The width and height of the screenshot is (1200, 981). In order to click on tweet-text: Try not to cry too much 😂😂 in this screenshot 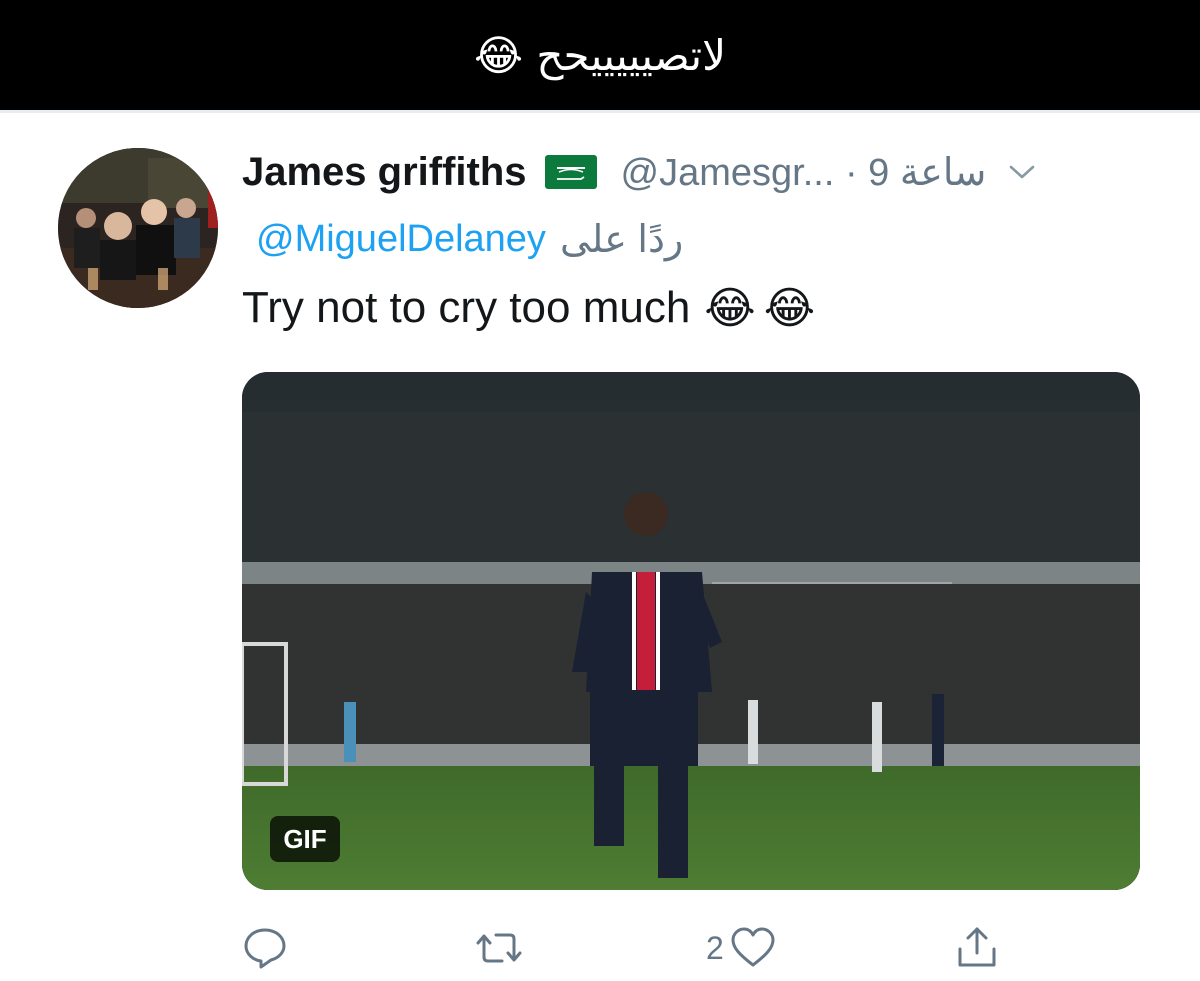, I will do `click(532, 308)`.